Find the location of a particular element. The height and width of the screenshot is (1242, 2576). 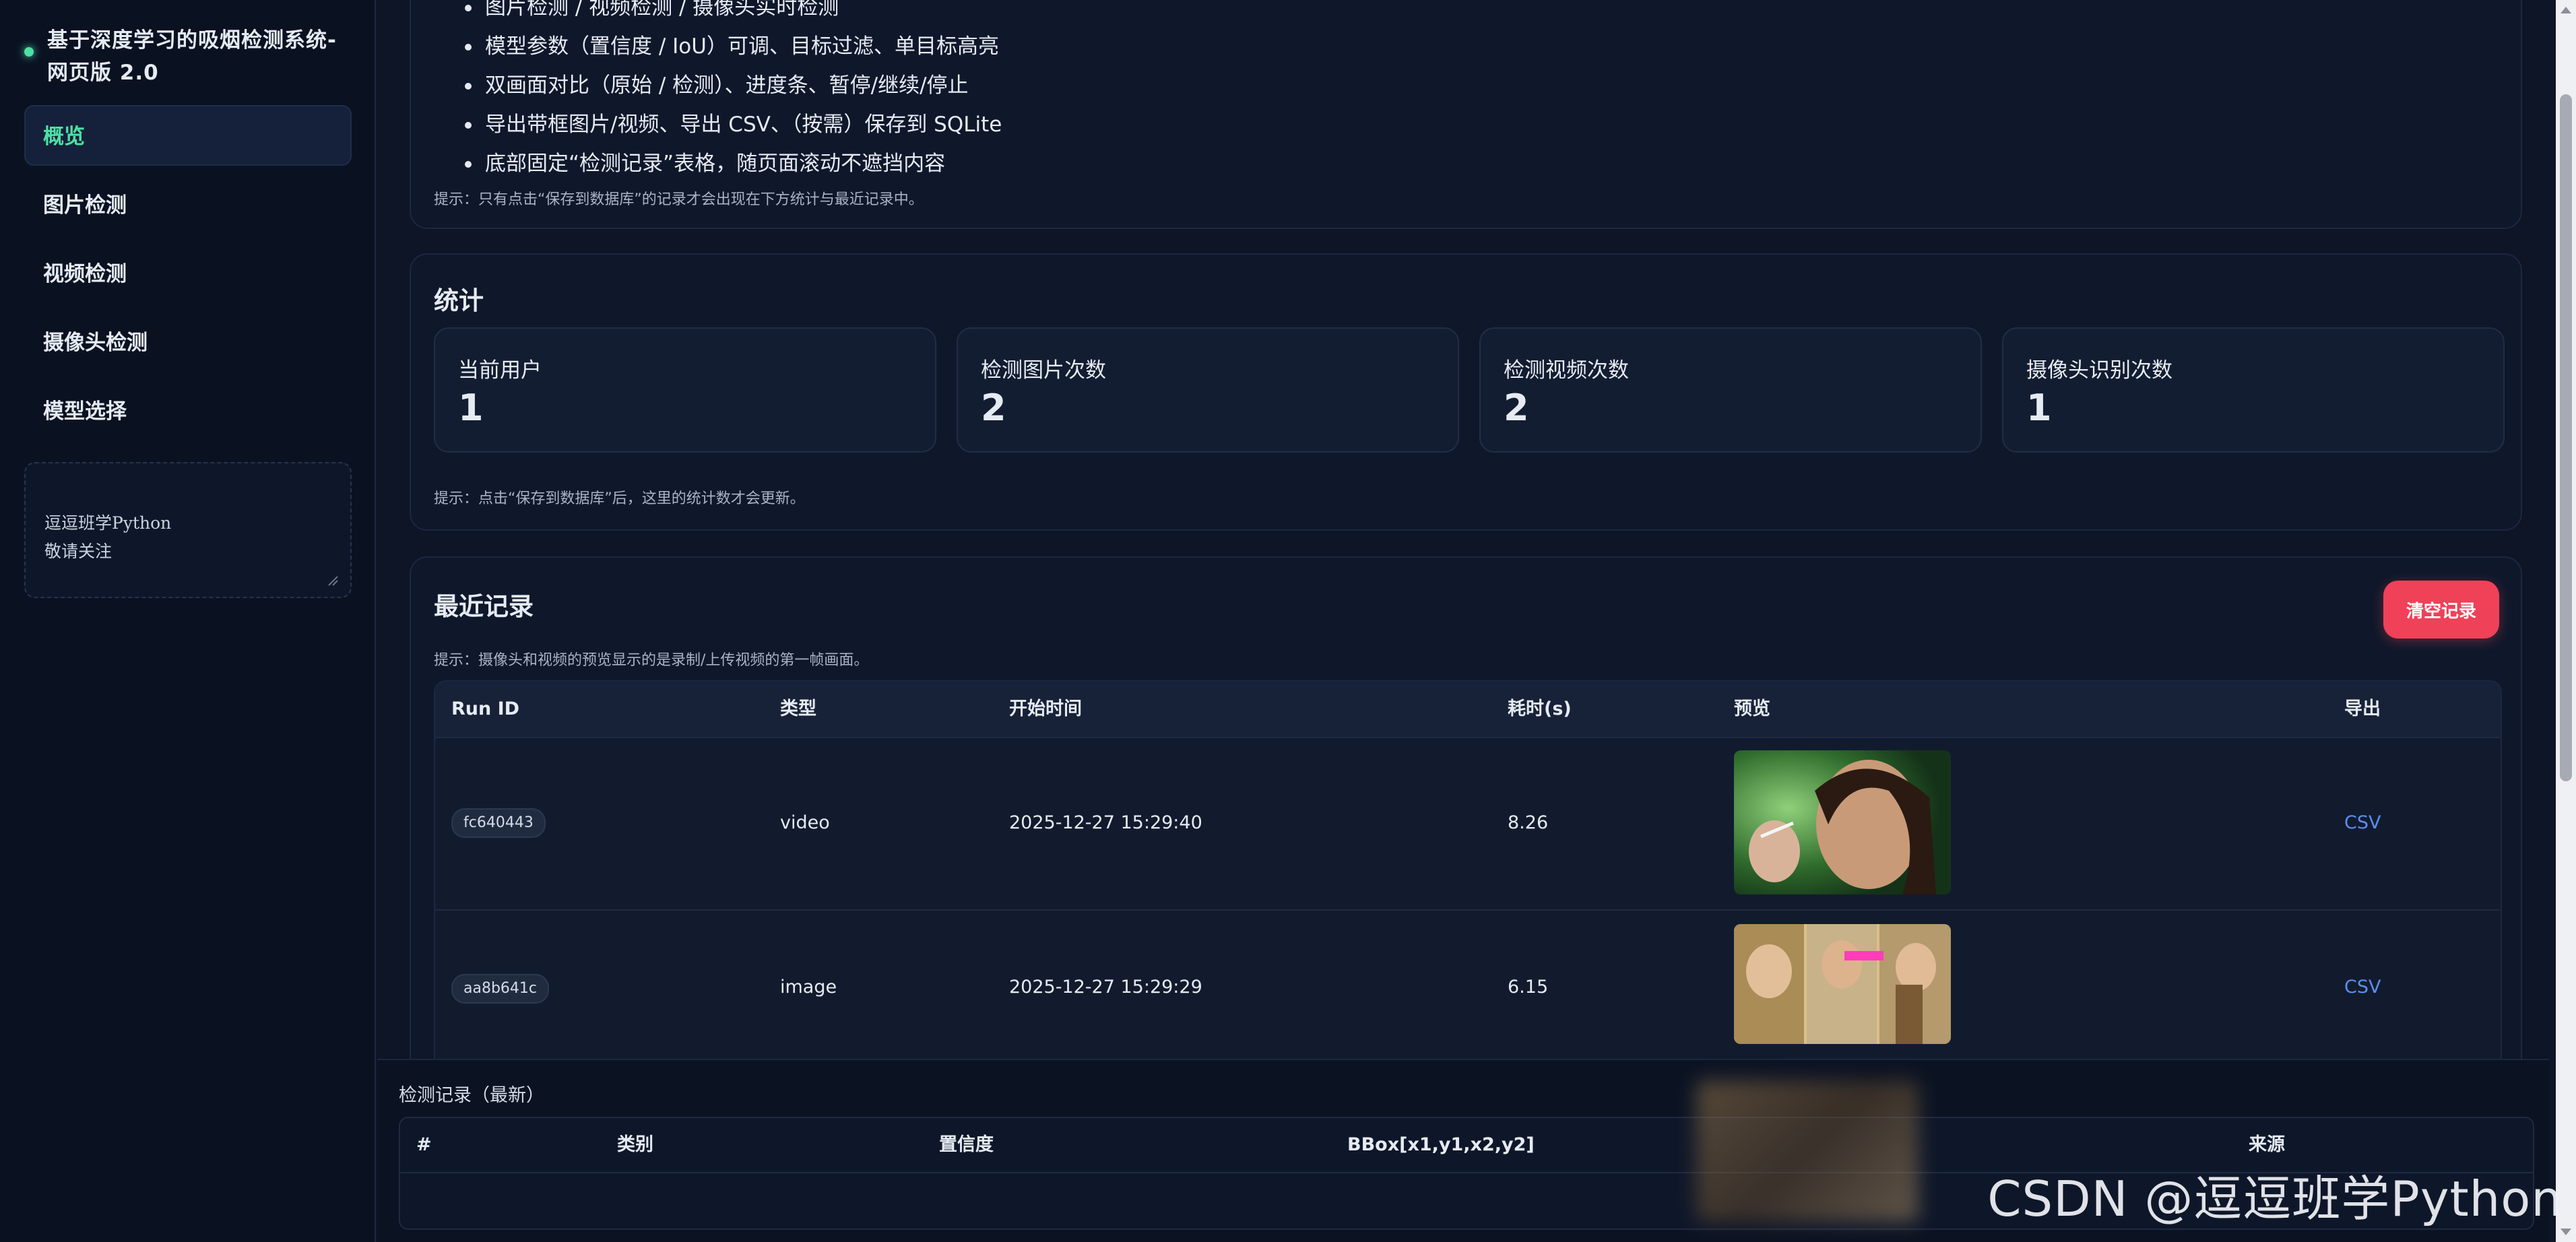

run-id-badge: aa8b641c is located at coordinates (501, 989).